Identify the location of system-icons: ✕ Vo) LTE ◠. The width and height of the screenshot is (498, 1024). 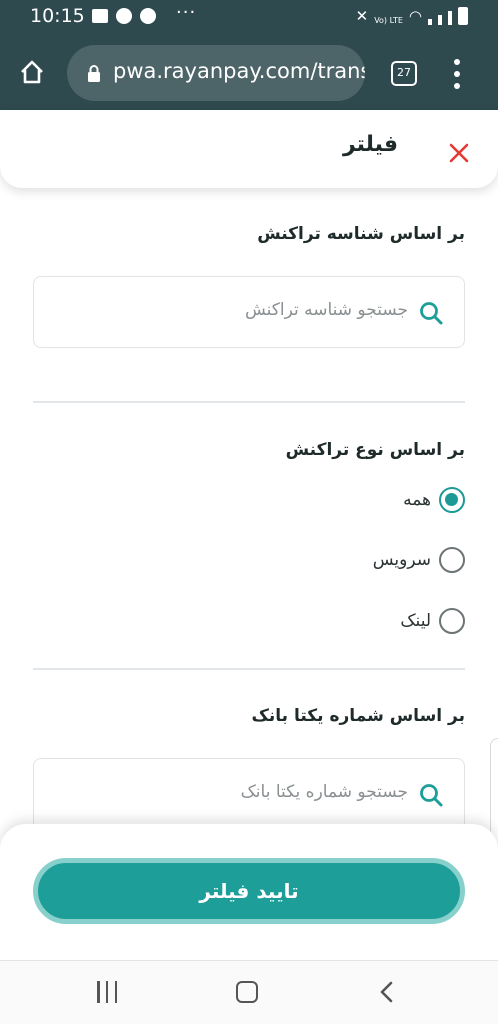
(412, 16).